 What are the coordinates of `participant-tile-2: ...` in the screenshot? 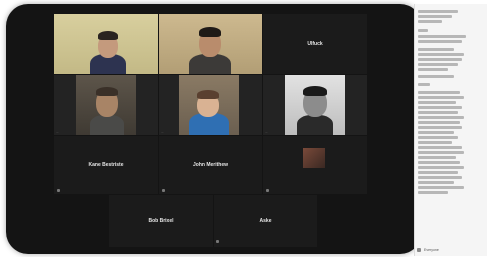 It's located at (210, 44).